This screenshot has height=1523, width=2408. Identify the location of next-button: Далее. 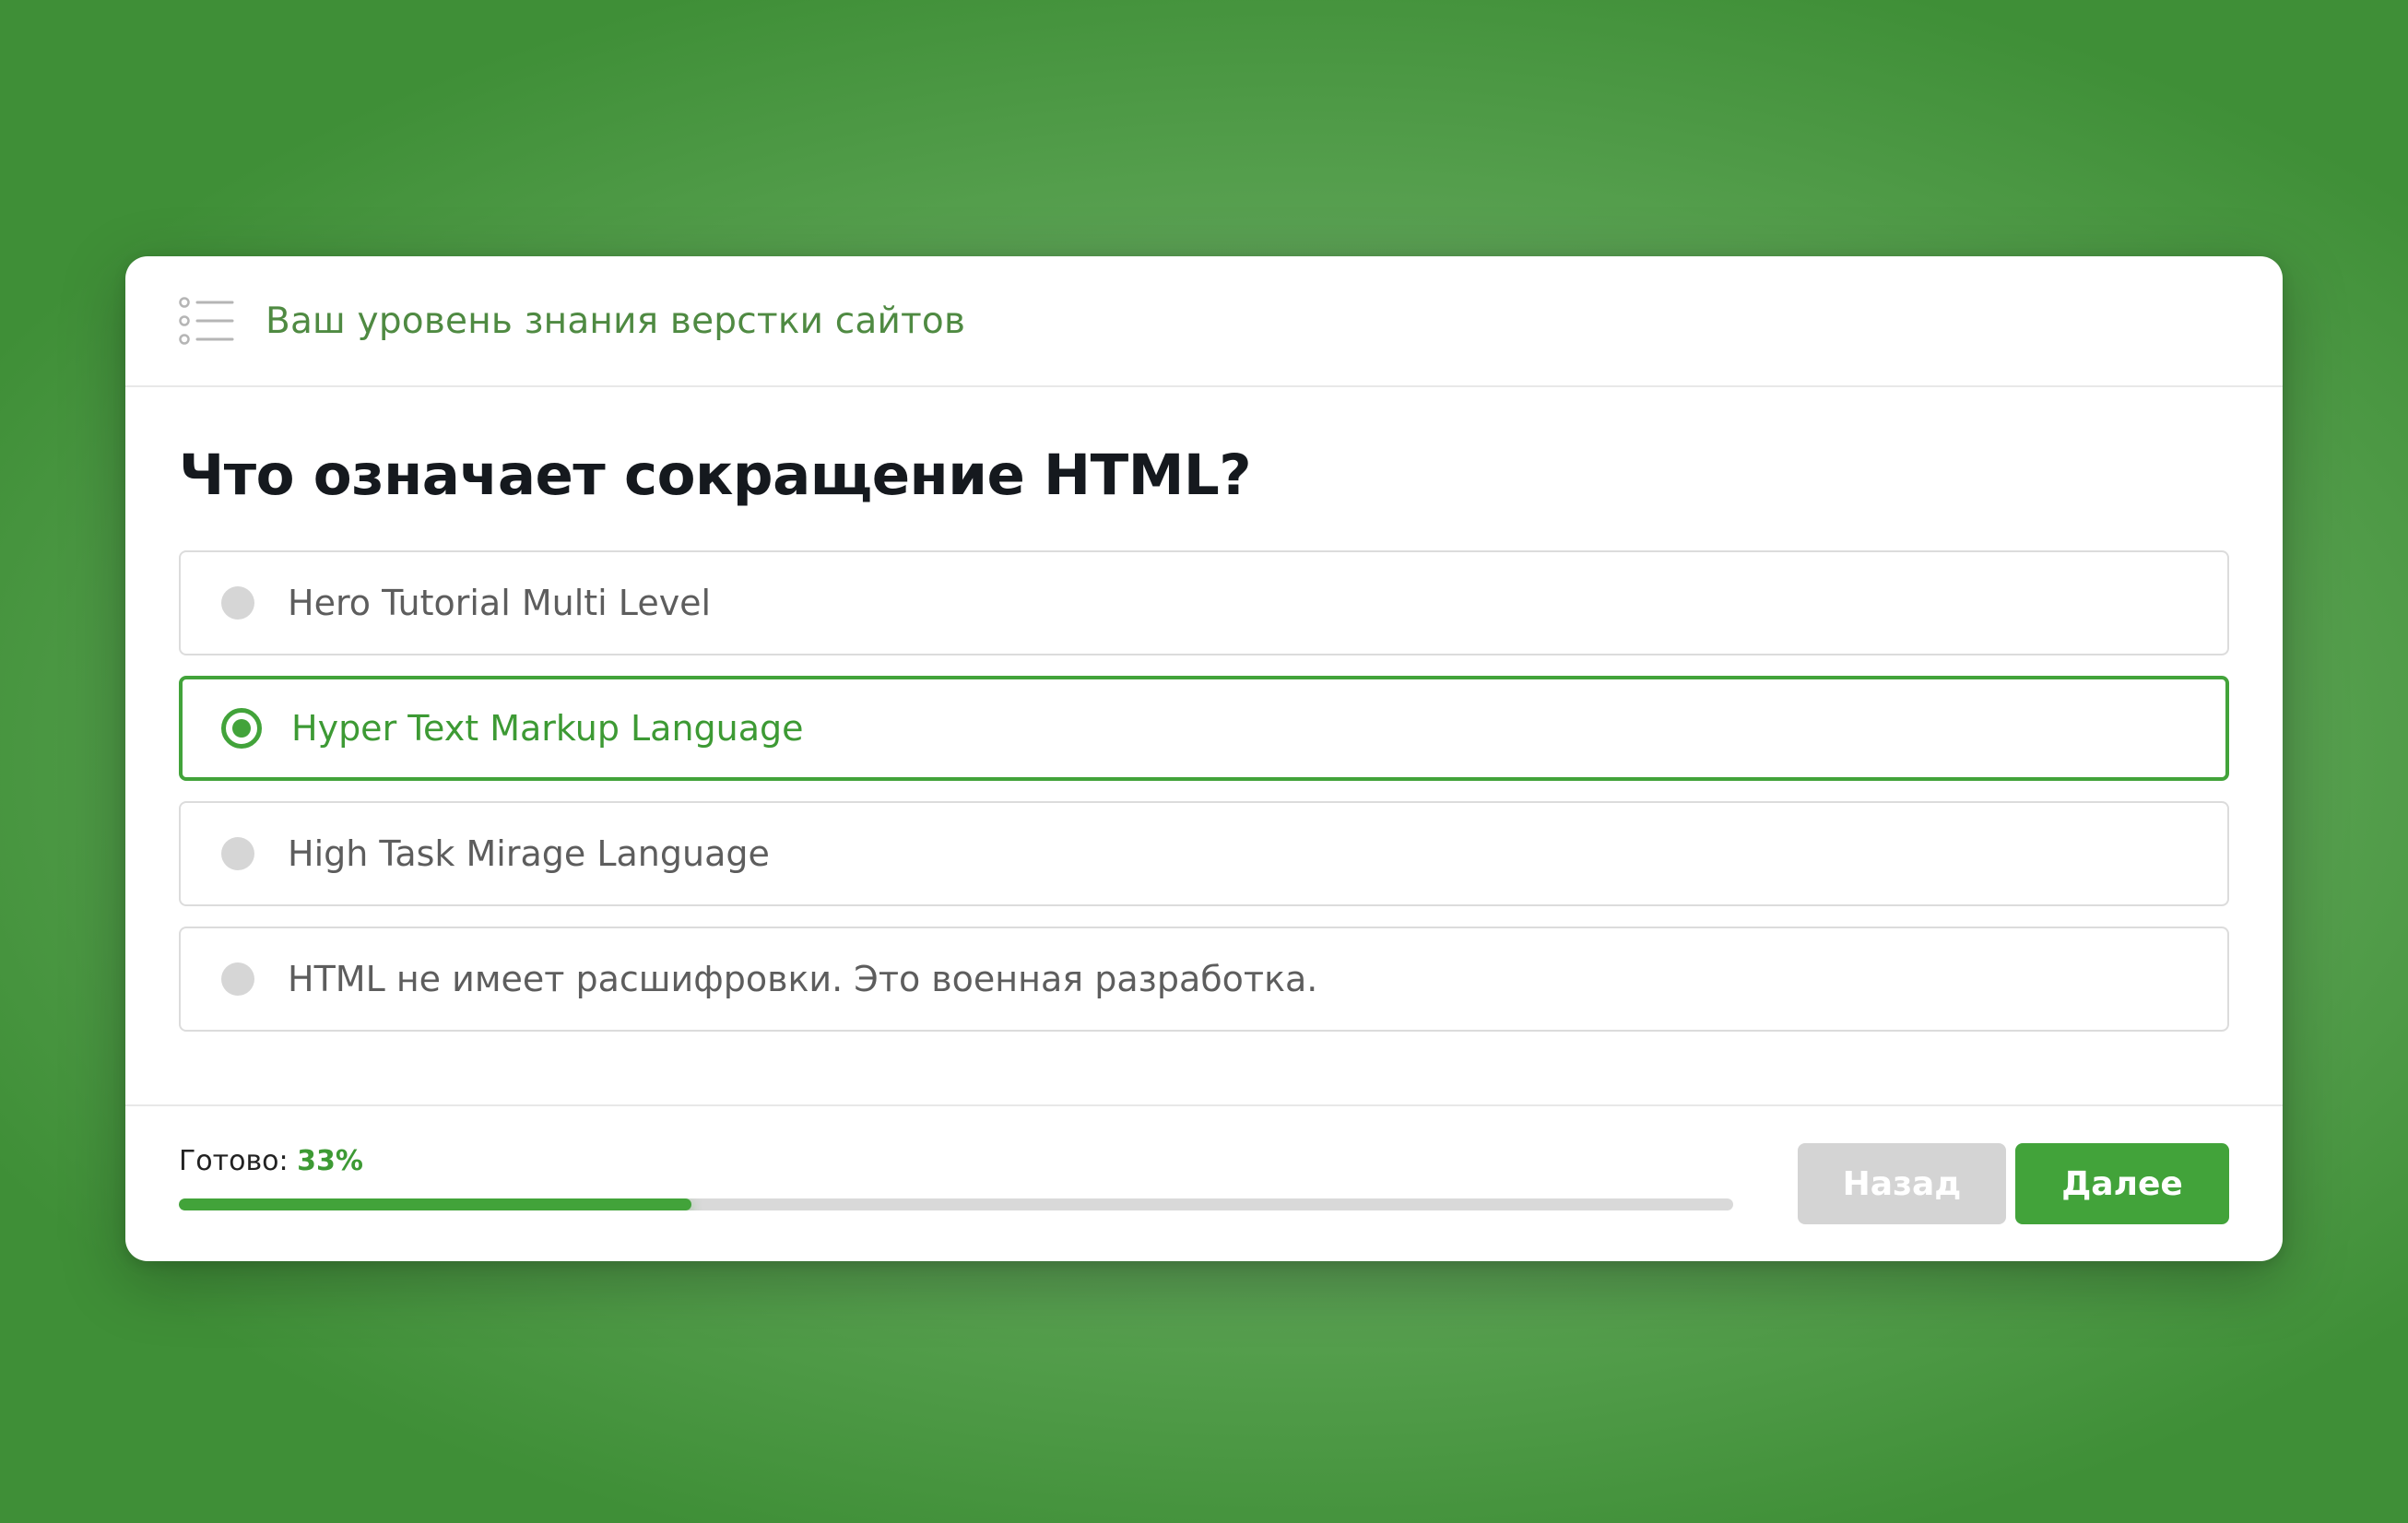
(2122, 1184).